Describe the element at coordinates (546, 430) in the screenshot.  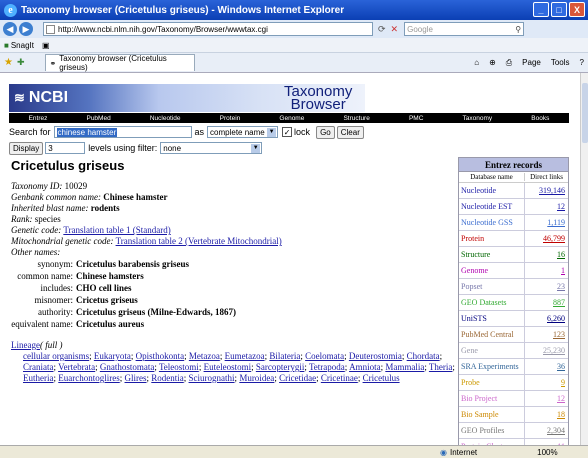
I see `entrez-db-count: 2,304` at that location.